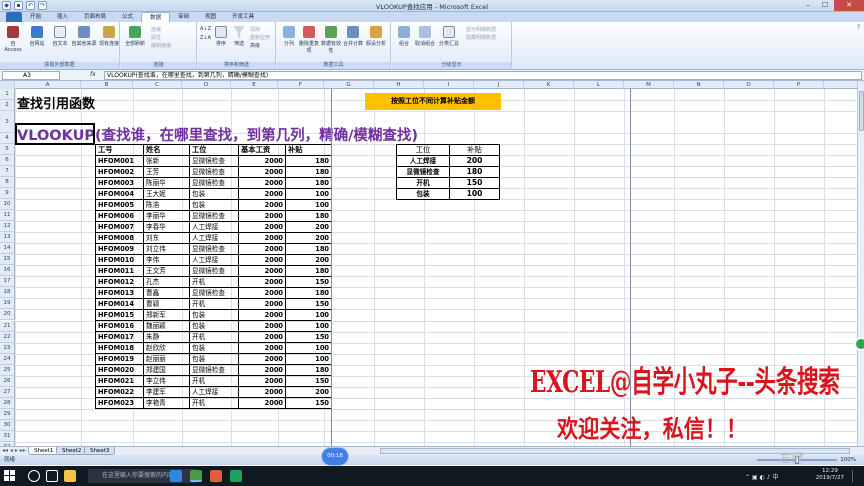 The height and width of the screenshot is (486, 864). I want to click on row-header-21: 21, so click(7, 326).